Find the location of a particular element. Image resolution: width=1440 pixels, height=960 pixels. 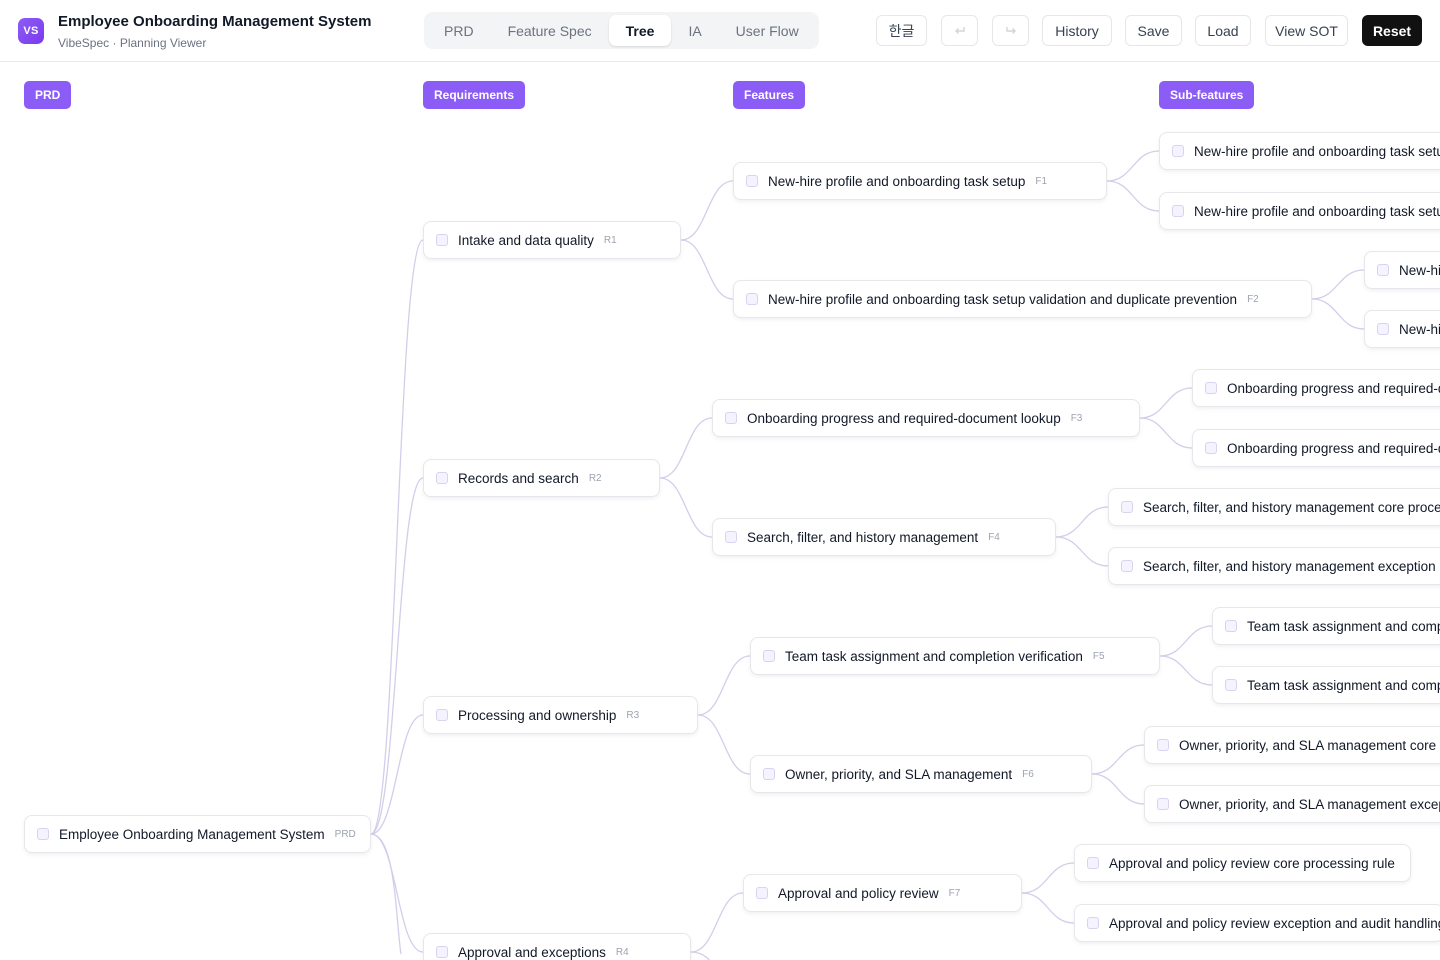

app-subtitle: VibeSpec · Planning Viewer is located at coordinates (132, 43).